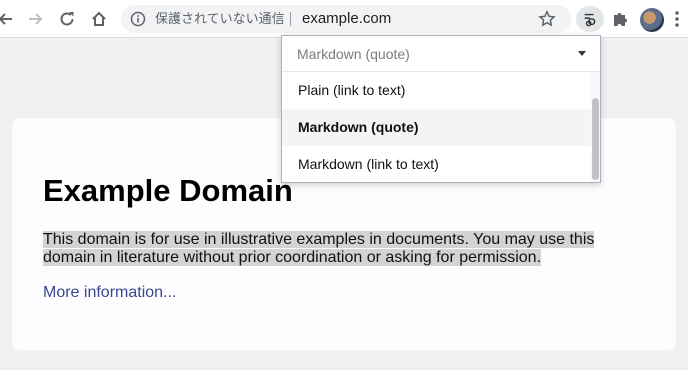 This screenshot has width=688, height=370. What do you see at coordinates (35, 19) in the screenshot?
I see `forward-arrow-icon` at bounding box center [35, 19].